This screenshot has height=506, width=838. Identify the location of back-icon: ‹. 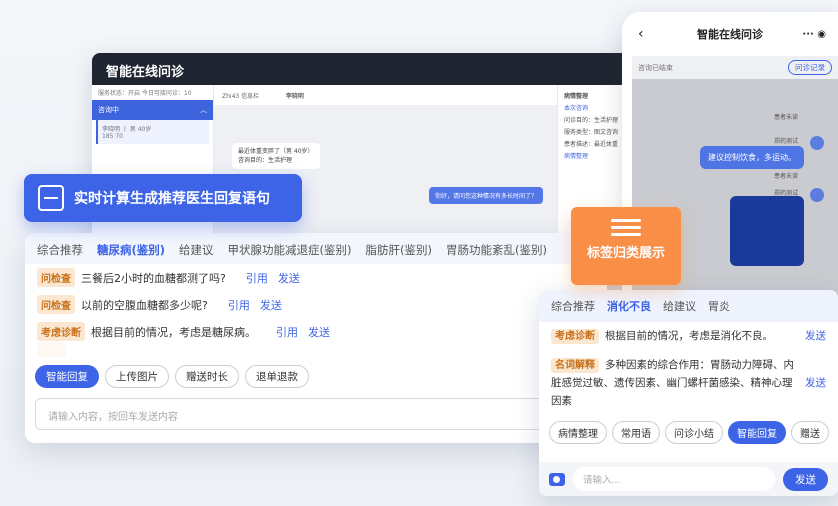
(641, 34).